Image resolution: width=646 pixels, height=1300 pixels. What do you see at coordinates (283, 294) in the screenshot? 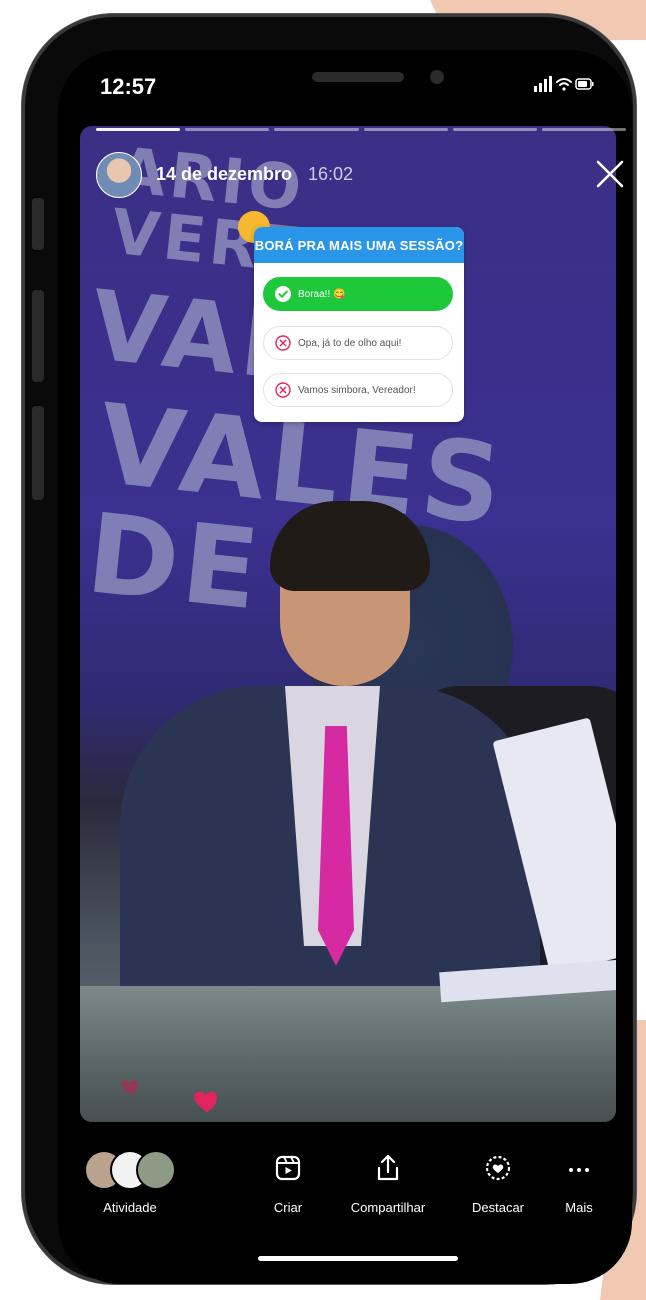
I see `check-circle-icon` at bounding box center [283, 294].